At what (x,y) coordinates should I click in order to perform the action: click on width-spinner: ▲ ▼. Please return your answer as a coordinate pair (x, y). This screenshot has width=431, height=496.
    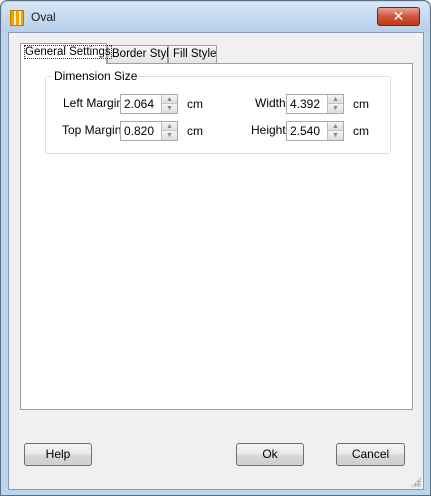
    Looking at the image, I should click on (315, 104).